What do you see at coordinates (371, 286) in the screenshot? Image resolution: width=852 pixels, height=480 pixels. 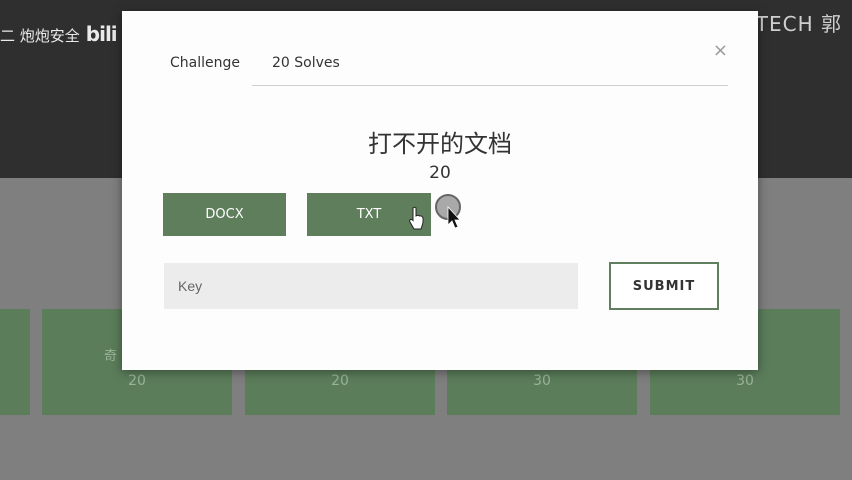 I see `key-input` at bounding box center [371, 286].